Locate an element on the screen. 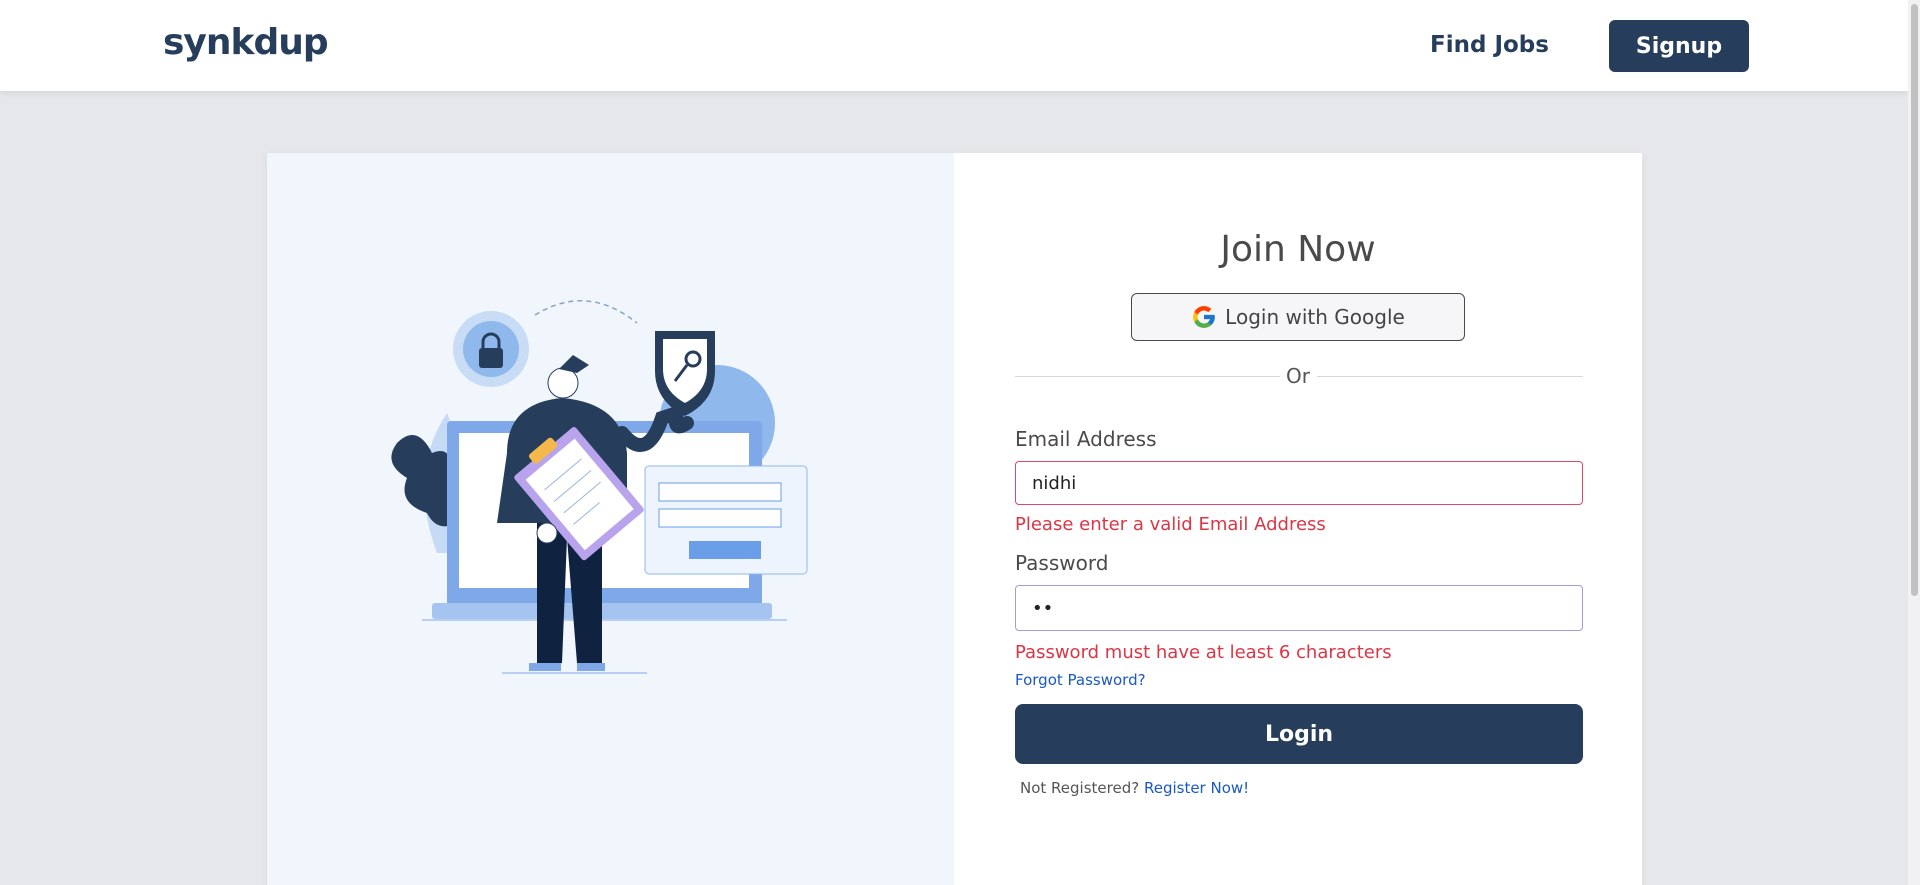  google-button-label: Login with Google is located at coordinates (1315, 317).